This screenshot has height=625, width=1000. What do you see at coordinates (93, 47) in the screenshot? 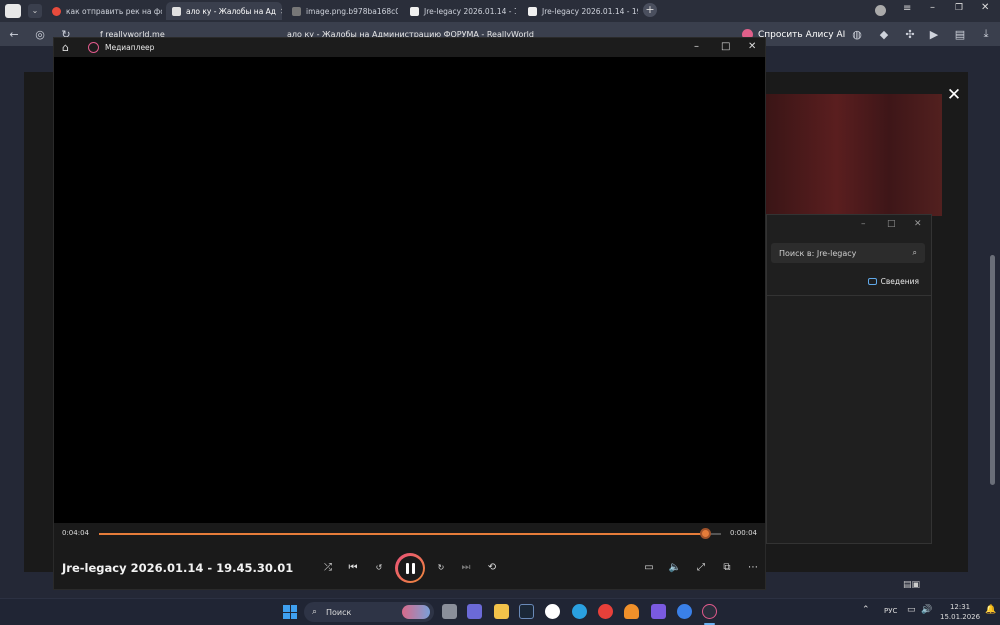
I see `media-player-app-icon` at bounding box center [93, 47].